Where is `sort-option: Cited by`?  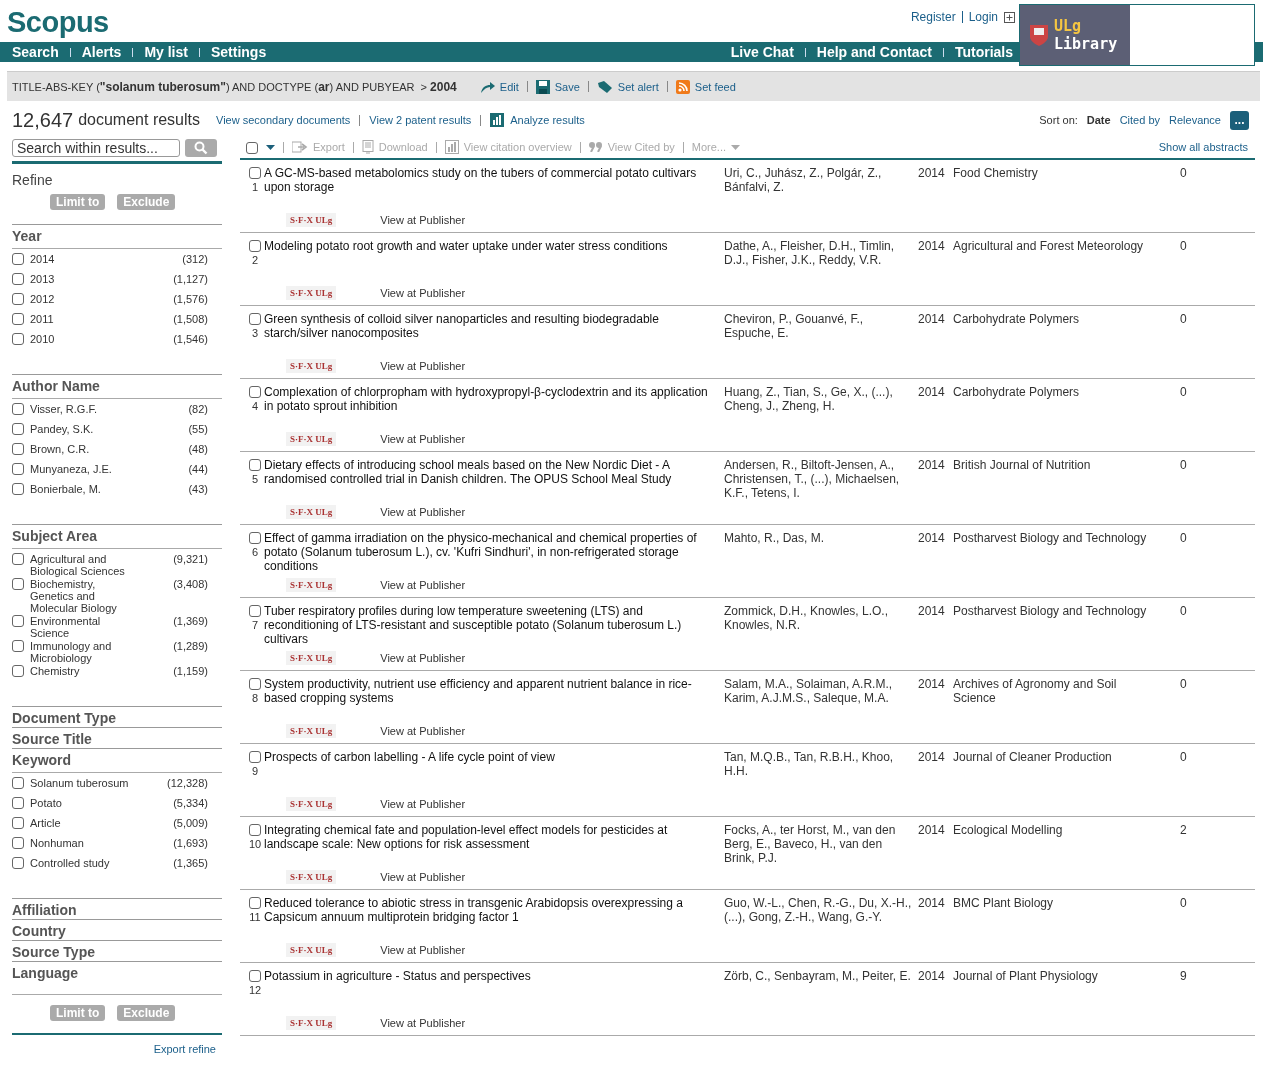 sort-option: Cited by is located at coordinates (1139, 120).